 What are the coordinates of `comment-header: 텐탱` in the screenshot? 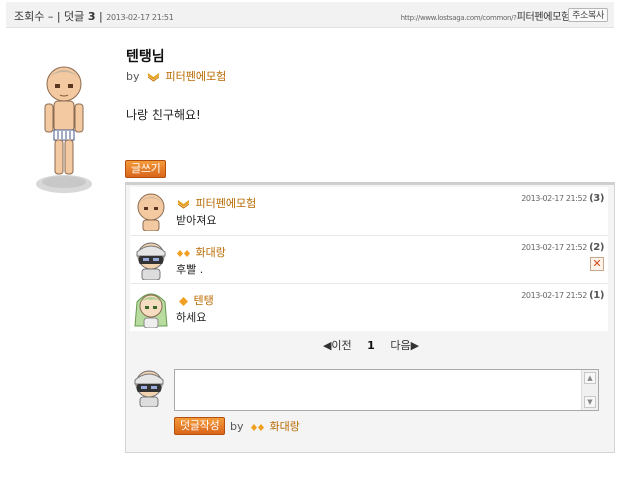 It's located at (195, 300).